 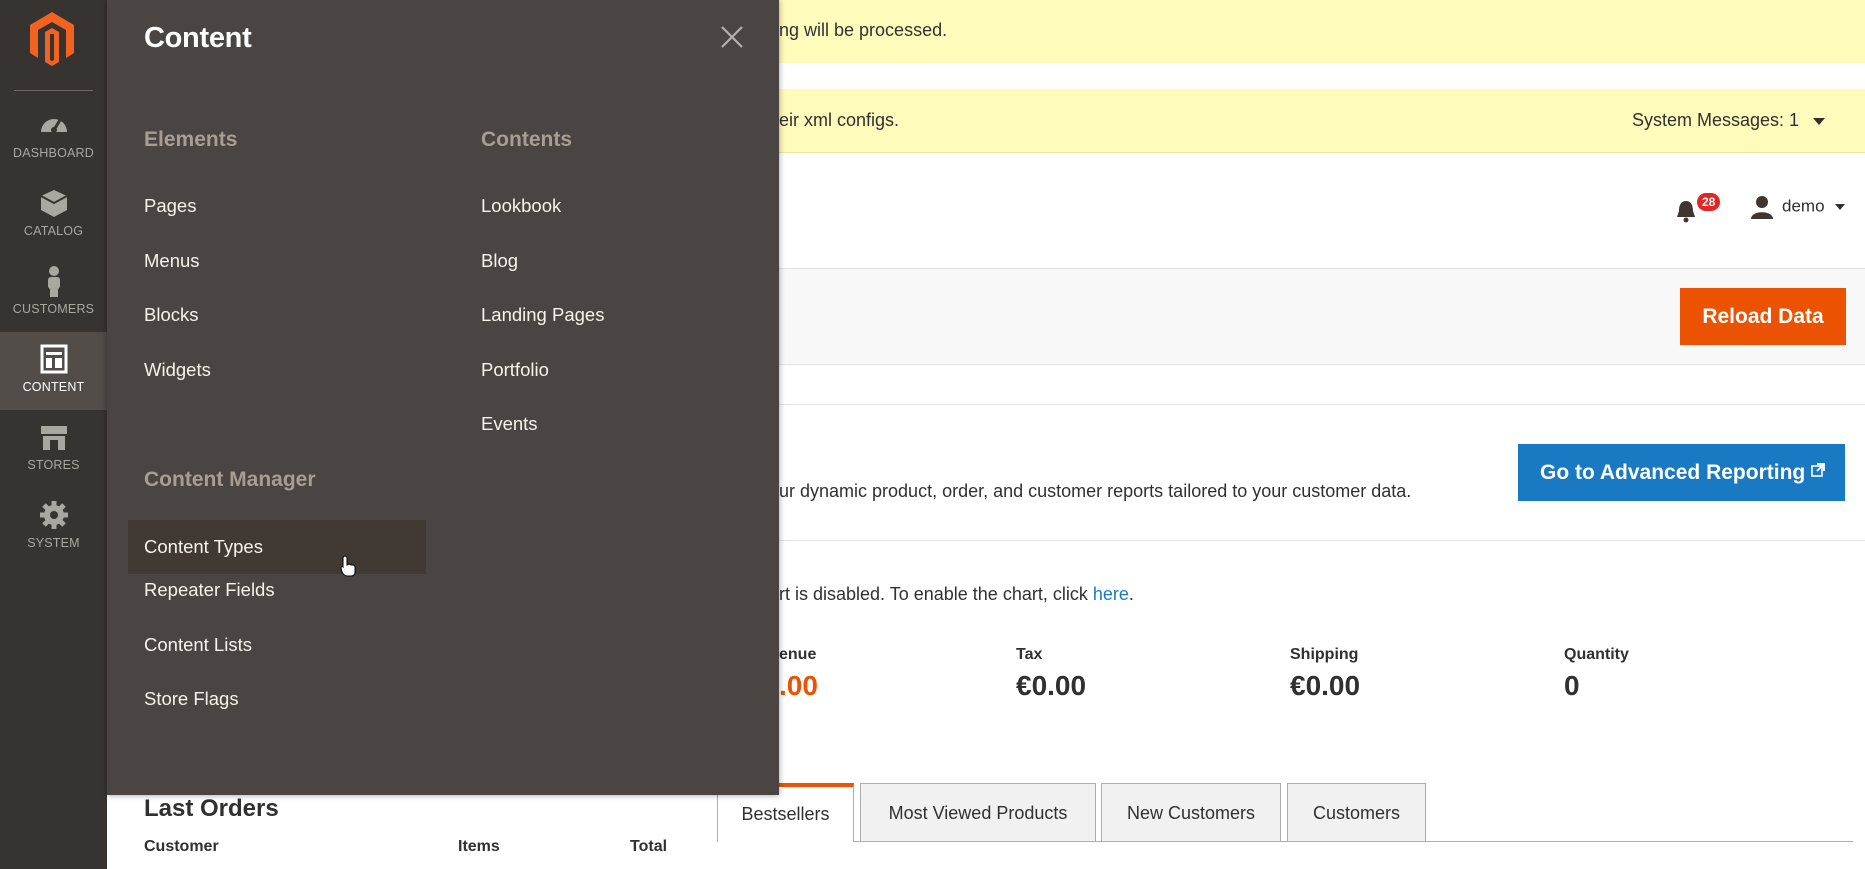 I want to click on total-quantity: Quantity 0, so click(x=1596, y=674).